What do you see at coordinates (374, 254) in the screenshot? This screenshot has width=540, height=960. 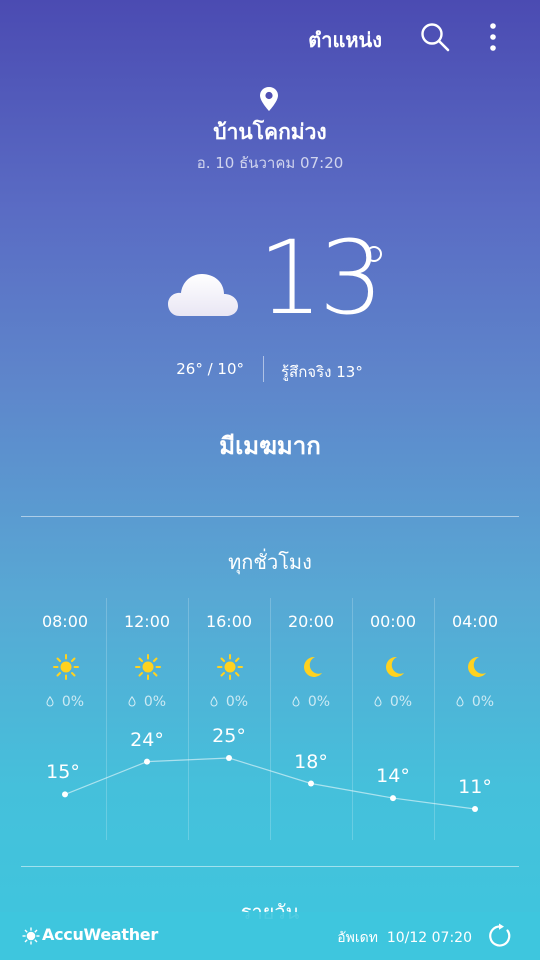 I see `degree-symbol` at bounding box center [374, 254].